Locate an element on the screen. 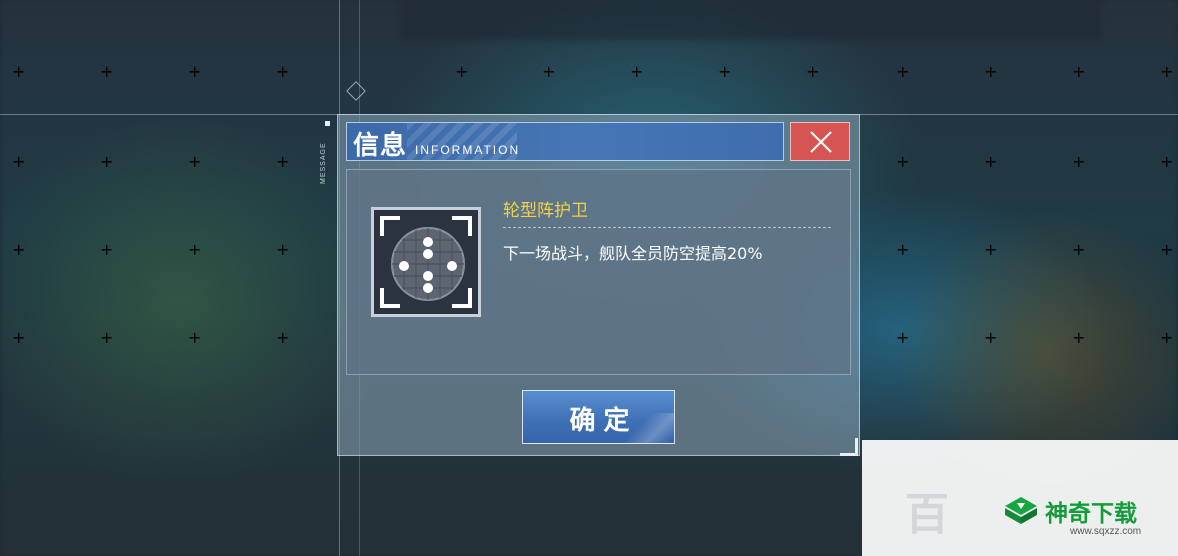  confirm-button: 确定 is located at coordinates (598, 417).